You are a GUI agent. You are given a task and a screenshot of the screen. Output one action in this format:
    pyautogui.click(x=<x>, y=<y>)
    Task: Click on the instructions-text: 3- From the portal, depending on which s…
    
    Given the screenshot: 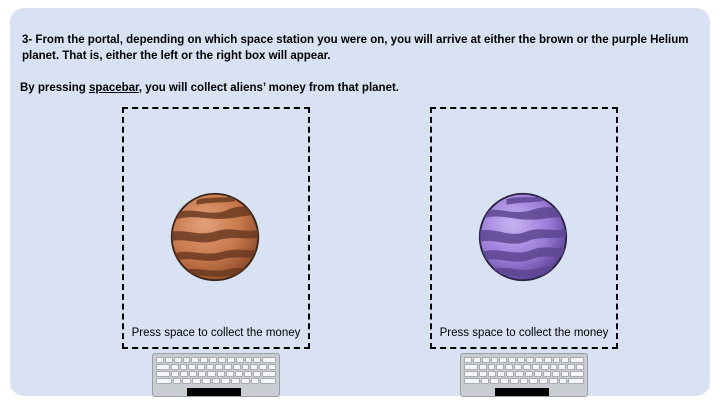 What is the action you would take?
    pyautogui.click(x=360, y=64)
    